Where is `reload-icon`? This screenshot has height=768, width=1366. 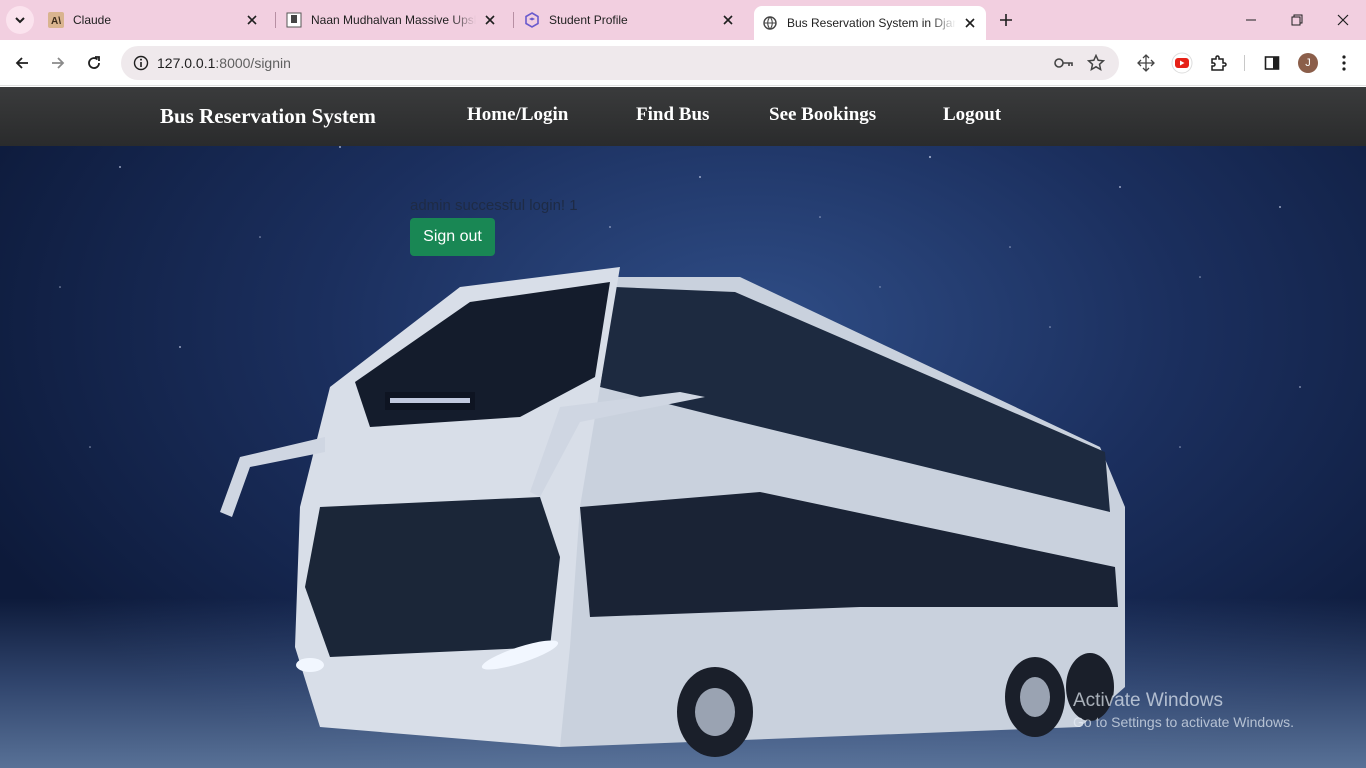 reload-icon is located at coordinates (94, 62).